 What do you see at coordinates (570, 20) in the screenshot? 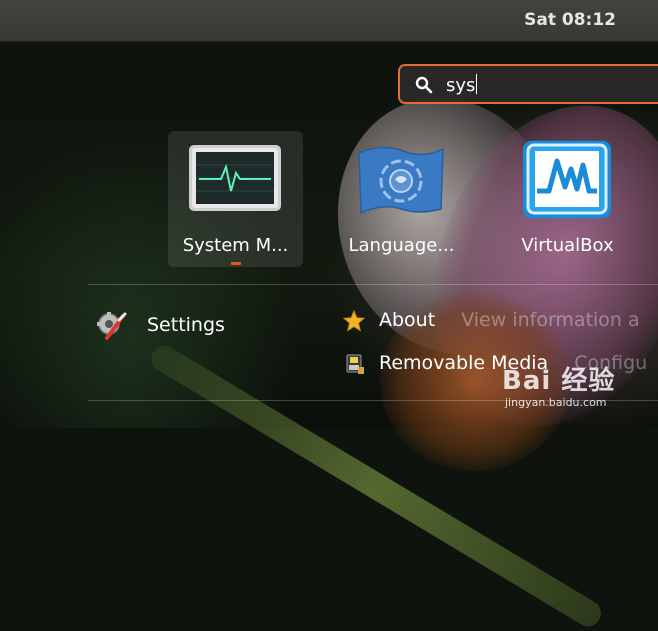
I see `clock: Sat 08:12` at bounding box center [570, 20].